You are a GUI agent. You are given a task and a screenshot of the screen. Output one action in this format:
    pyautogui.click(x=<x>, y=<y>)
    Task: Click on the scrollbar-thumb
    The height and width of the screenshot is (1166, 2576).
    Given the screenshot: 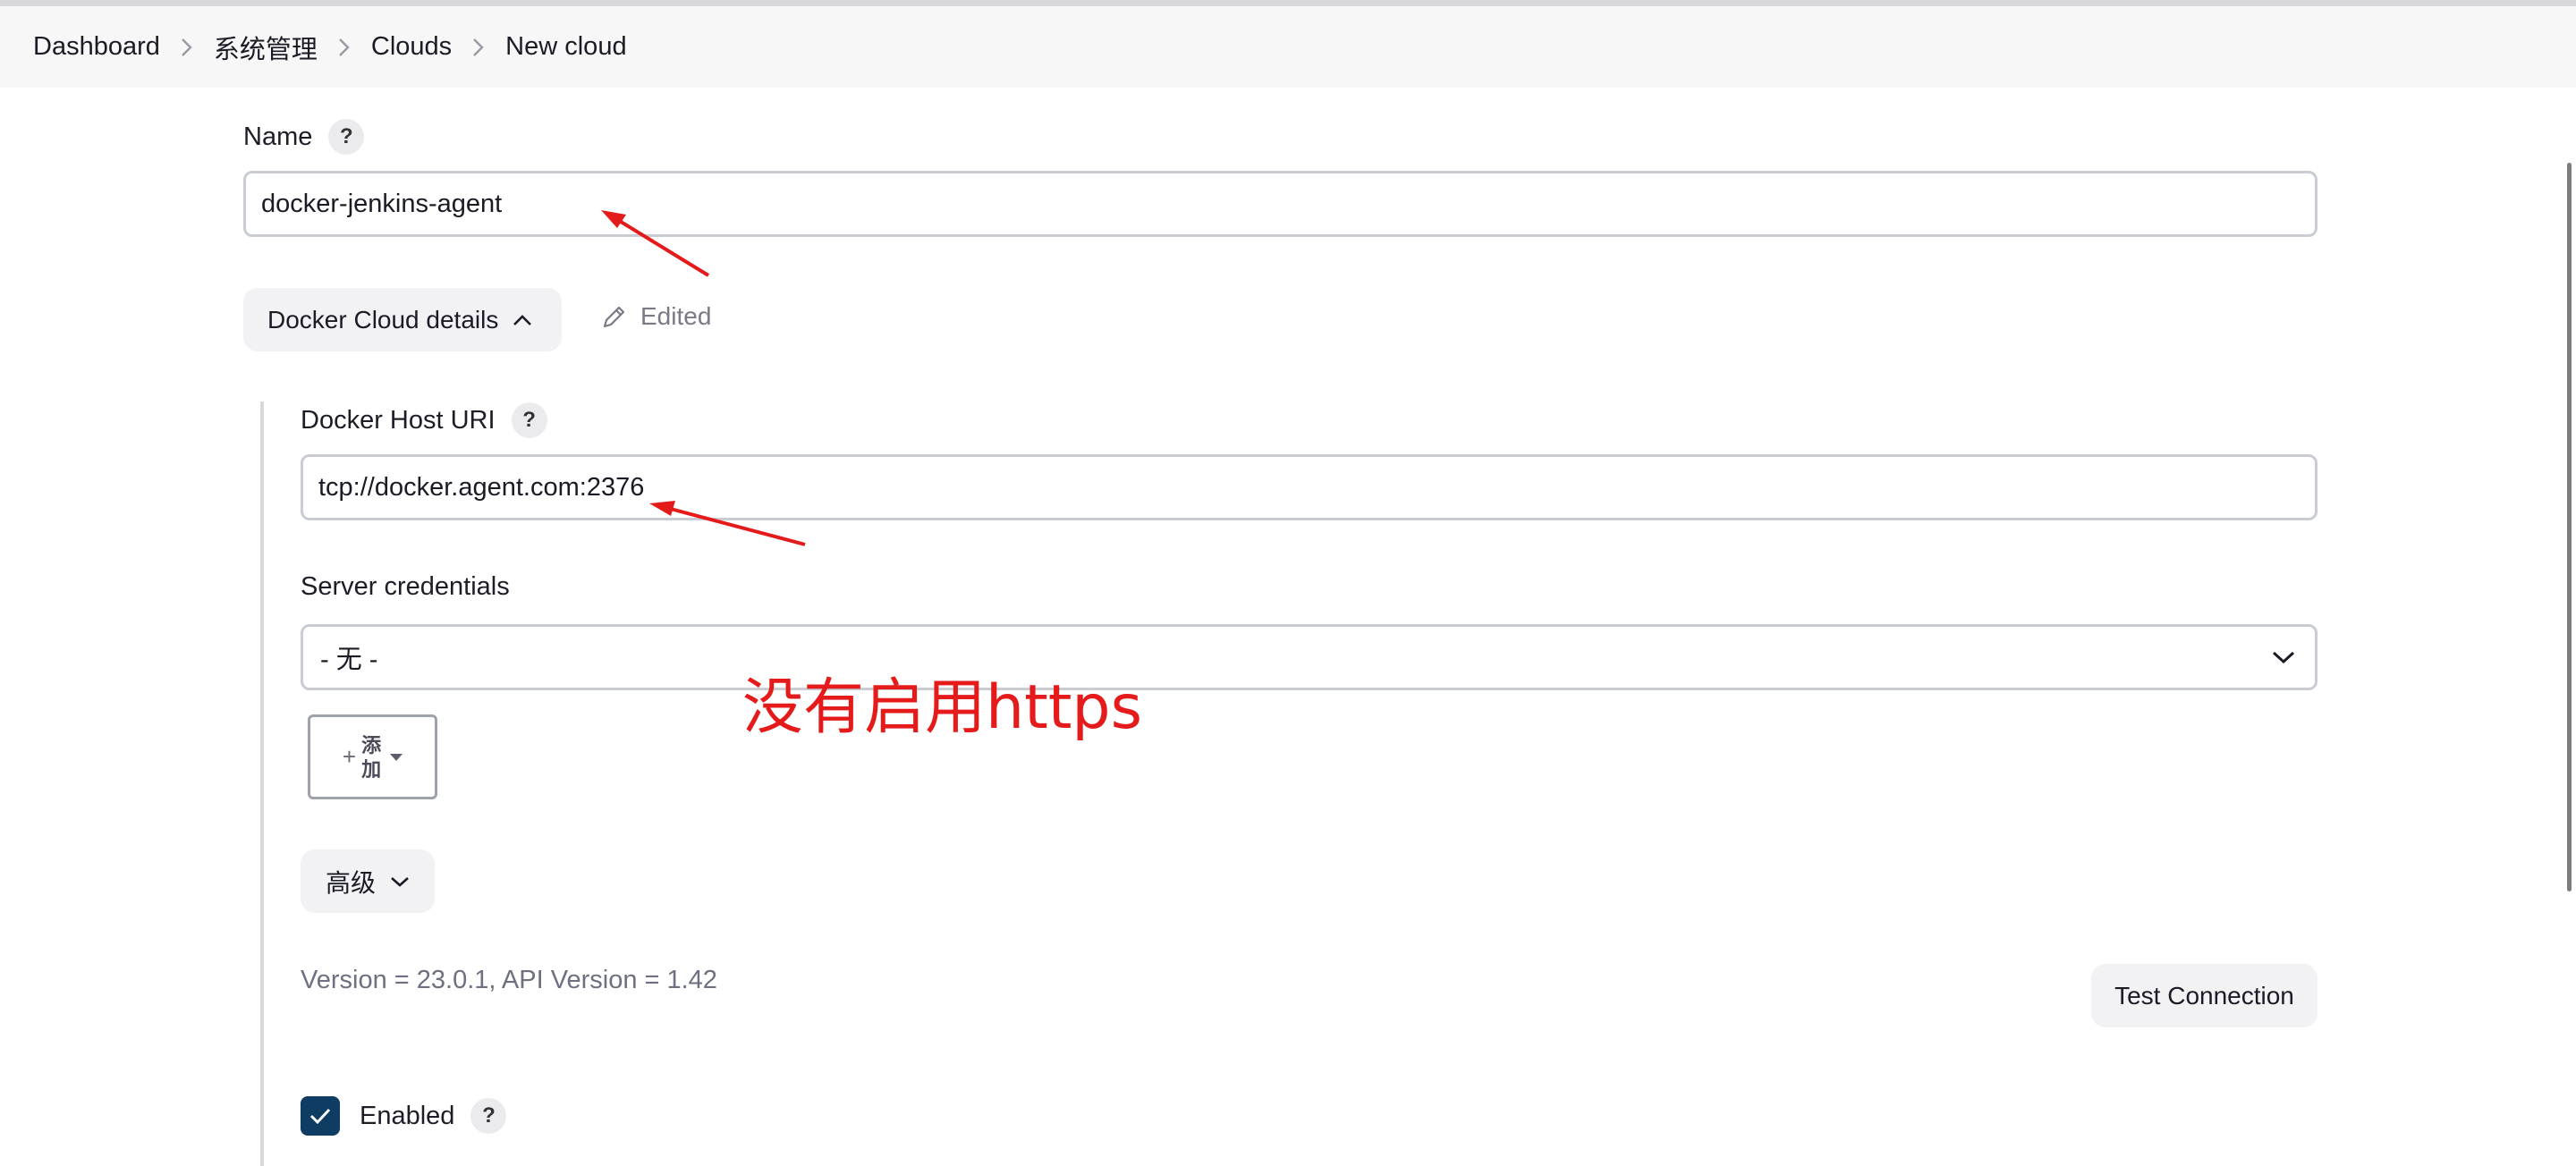 What is the action you would take?
    pyautogui.click(x=2569, y=527)
    